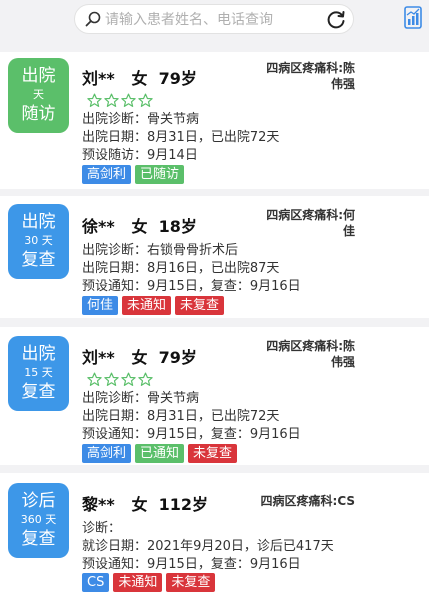  Describe the element at coordinates (336, 20) in the screenshot. I see `refresh-icon` at that location.